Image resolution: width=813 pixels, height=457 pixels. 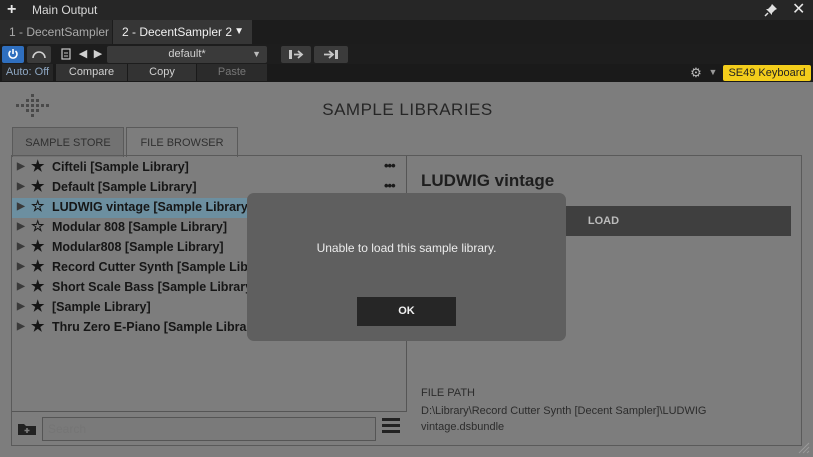 I want to click on preset-name: default*, so click(x=187, y=54).